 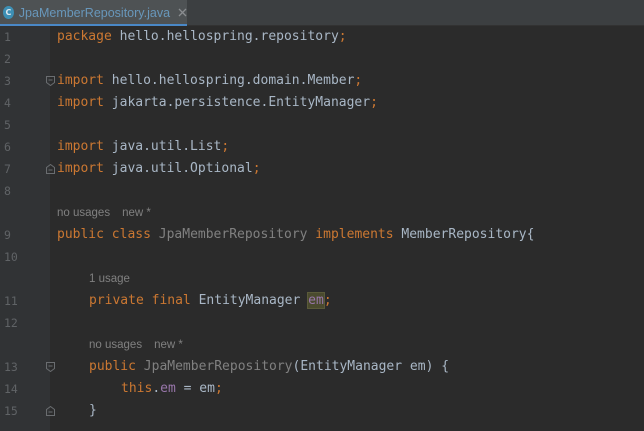 What do you see at coordinates (182, 13) in the screenshot?
I see `close-icon` at bounding box center [182, 13].